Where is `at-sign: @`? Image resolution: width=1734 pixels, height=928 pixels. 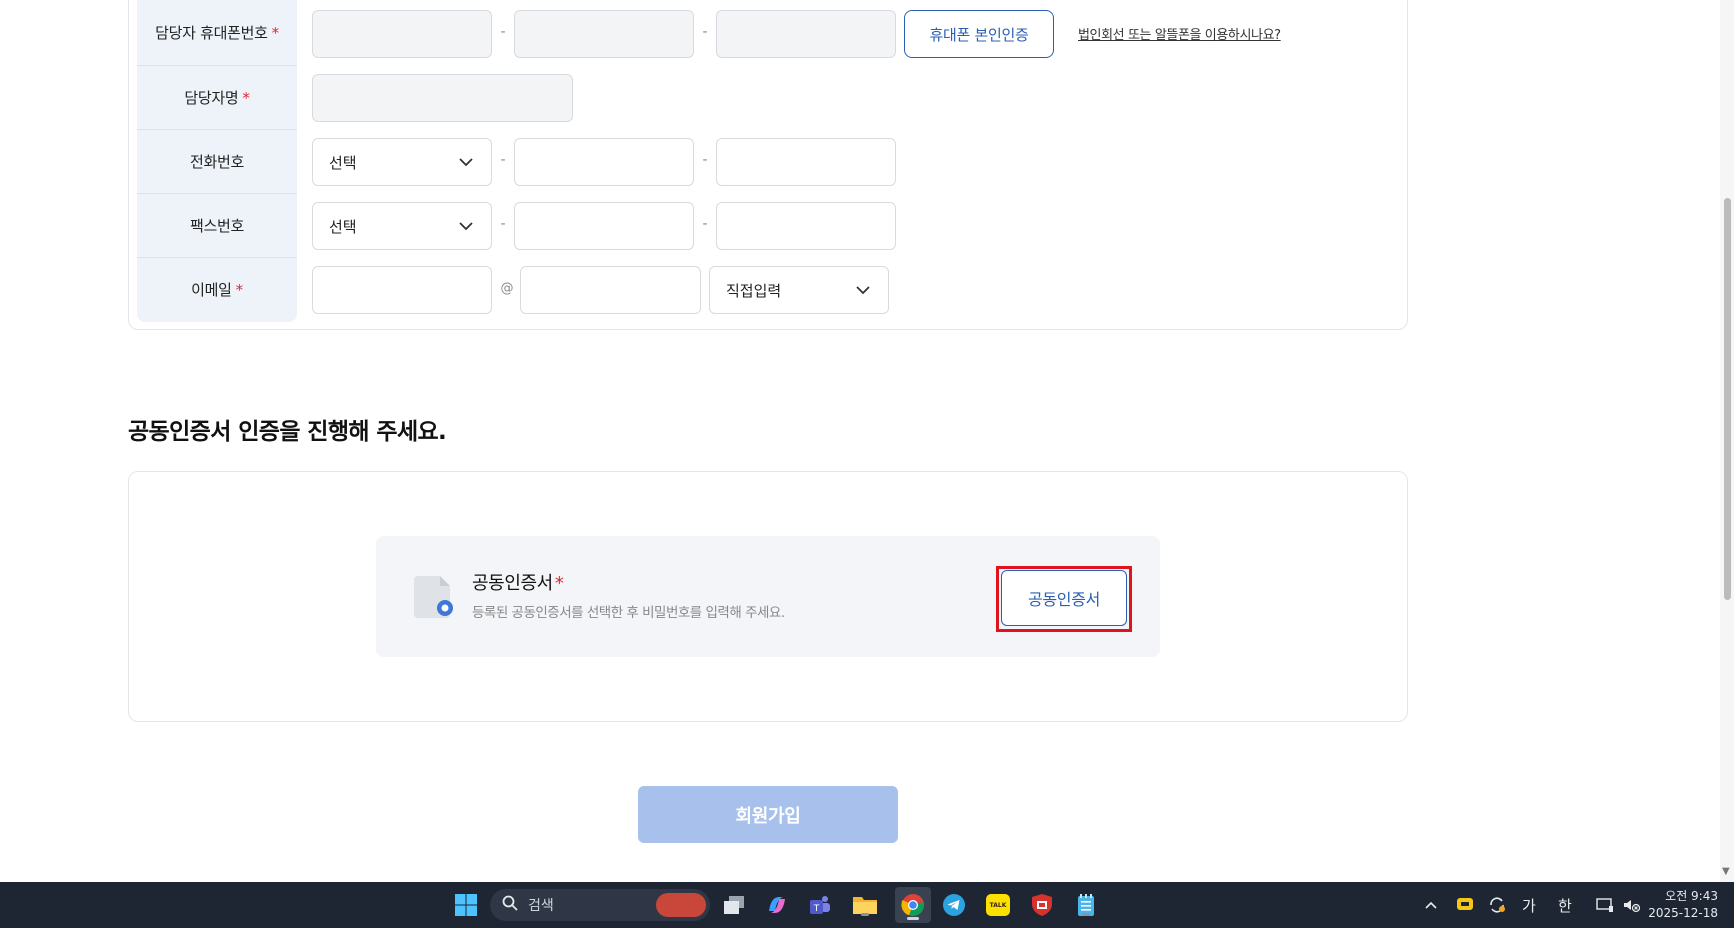 at-sign: @ is located at coordinates (507, 288).